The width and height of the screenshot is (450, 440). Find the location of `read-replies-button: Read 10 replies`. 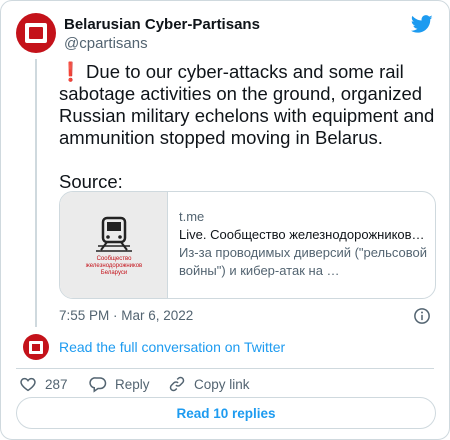

read-replies-button: Read 10 replies is located at coordinates (226, 413).